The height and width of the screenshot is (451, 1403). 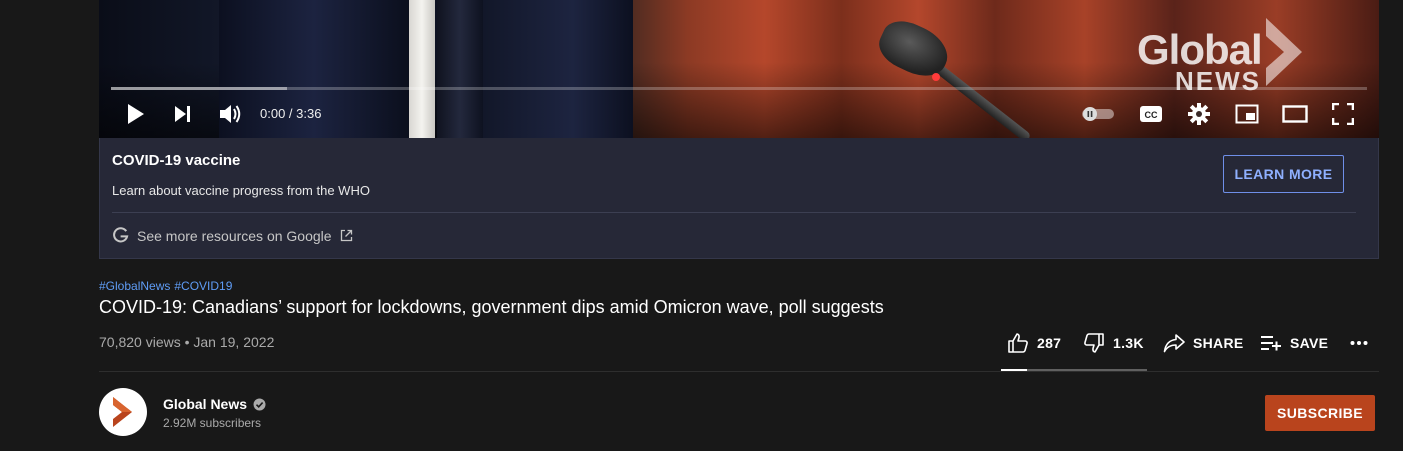 I want to click on info-panel-title: COVID-19 vaccine, so click(x=176, y=160).